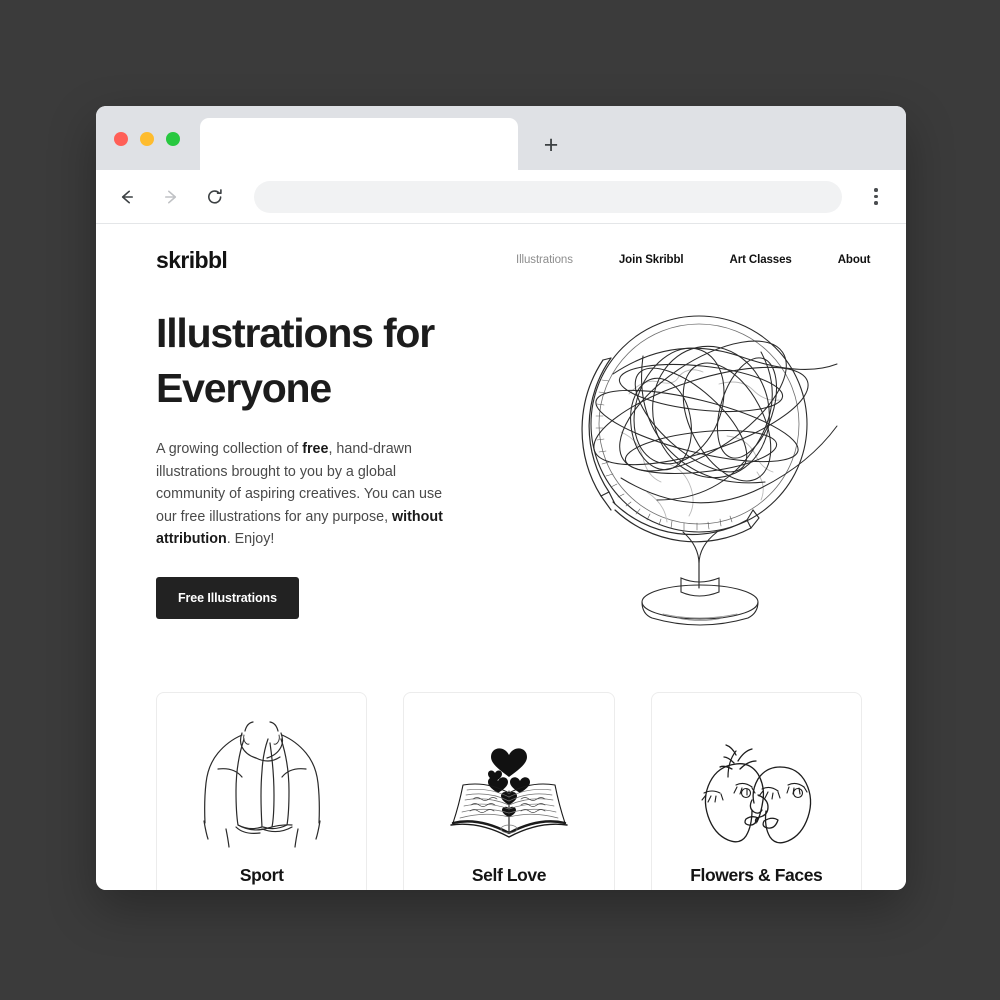  I want to click on browser-menu-button, so click(876, 197).